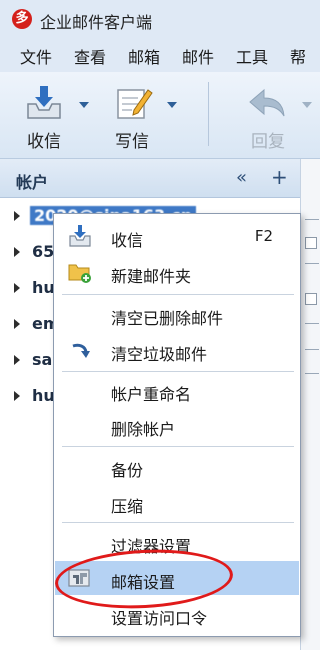  I want to click on menu-view: 查看, so click(90, 56).